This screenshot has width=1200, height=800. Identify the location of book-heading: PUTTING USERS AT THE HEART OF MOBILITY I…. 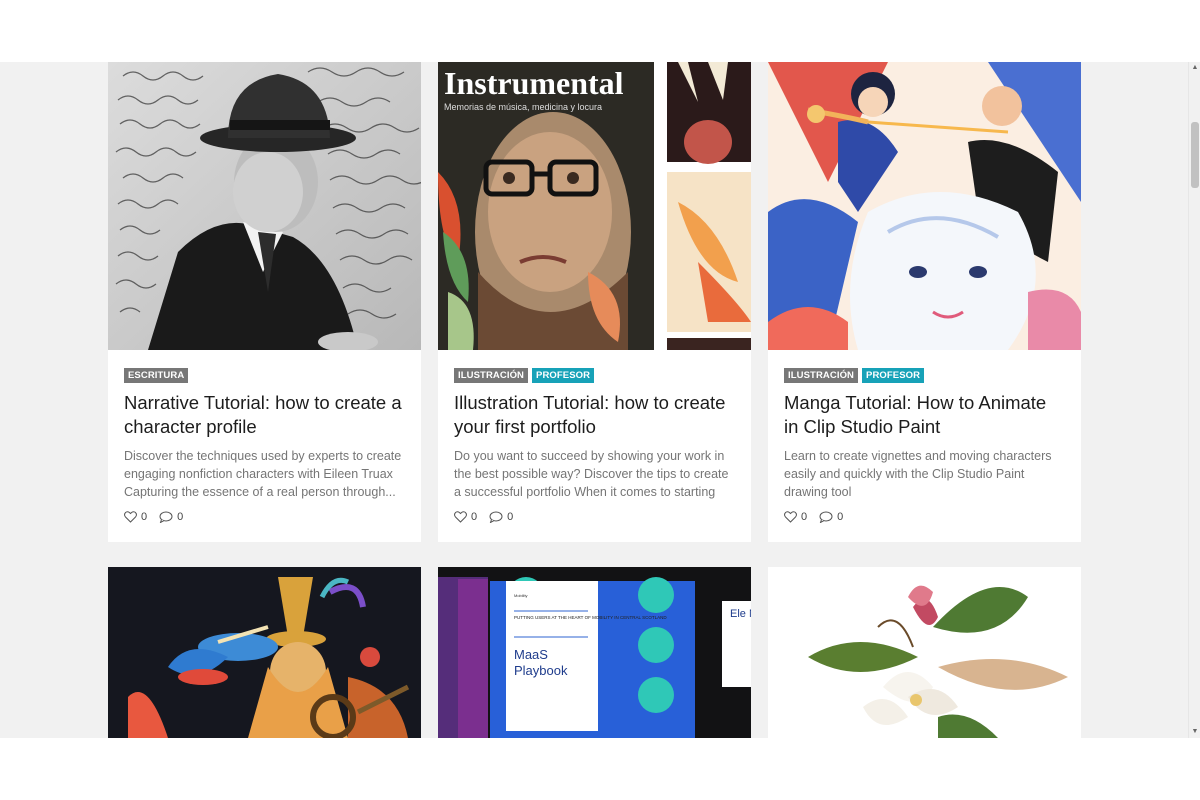
(590, 617).